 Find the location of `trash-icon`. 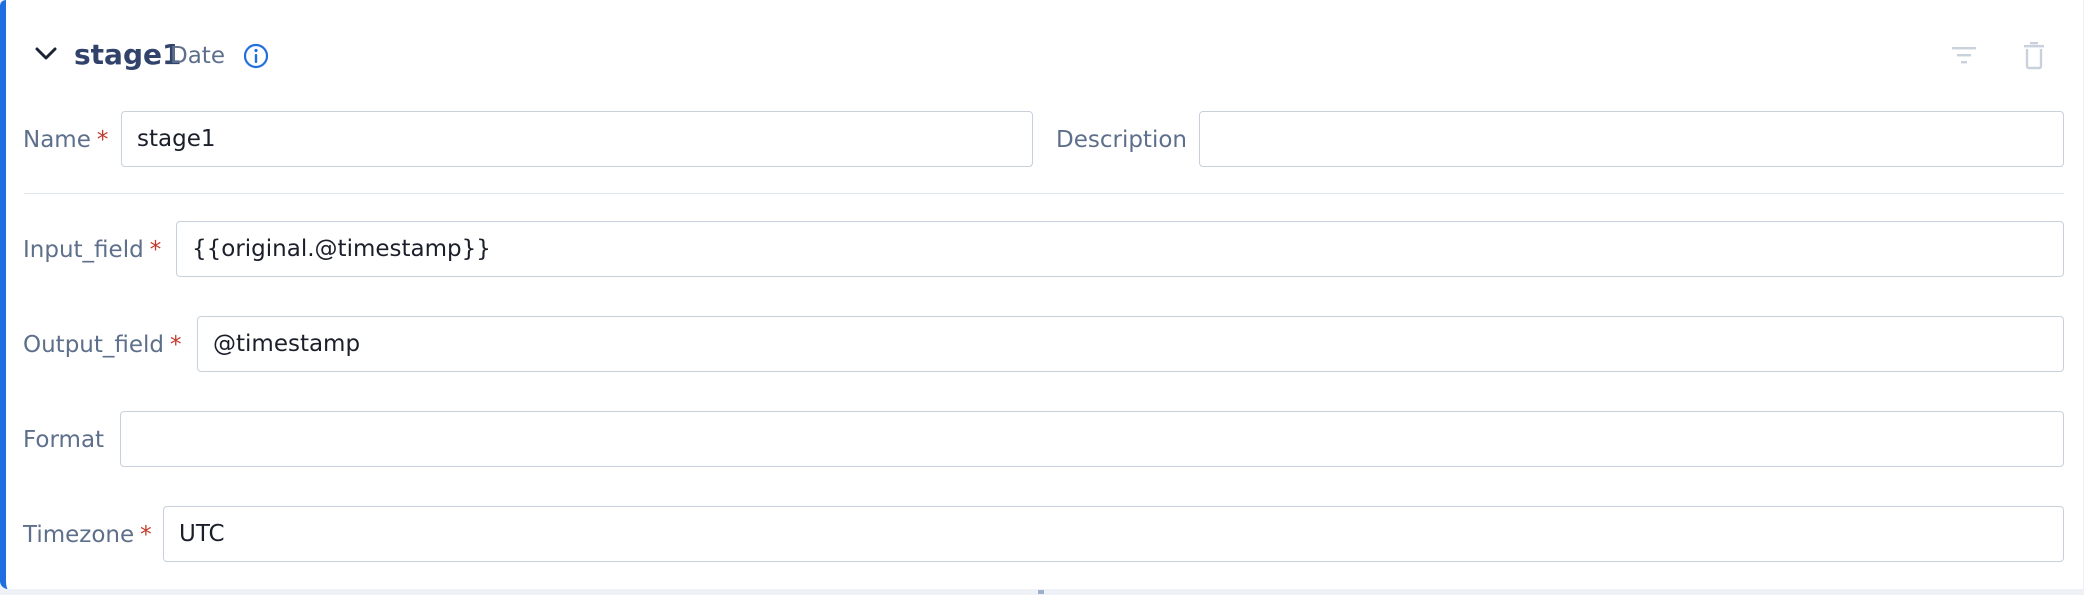

trash-icon is located at coordinates (2034, 55).